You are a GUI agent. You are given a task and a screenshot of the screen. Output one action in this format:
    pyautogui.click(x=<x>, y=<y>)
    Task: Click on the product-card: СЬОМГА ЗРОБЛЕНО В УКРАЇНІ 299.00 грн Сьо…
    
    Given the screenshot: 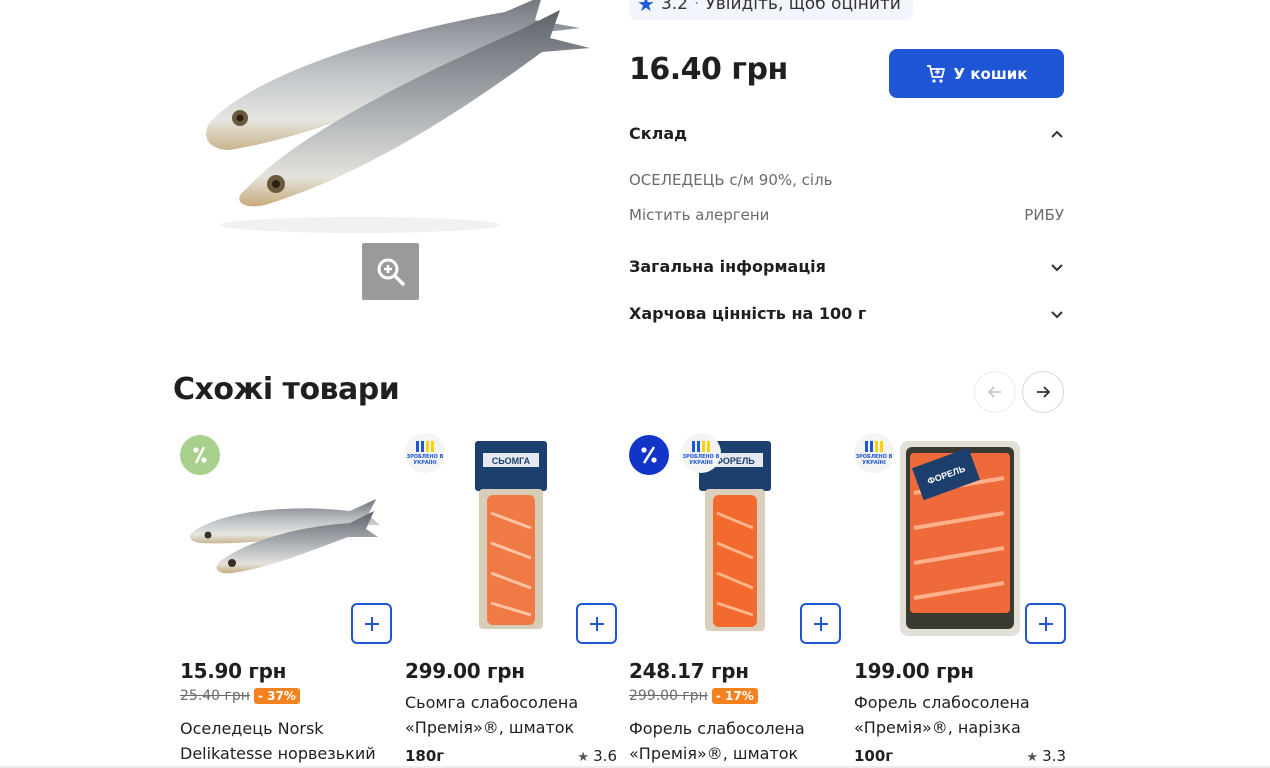 What is the action you would take?
    pyautogui.click(x=511, y=600)
    